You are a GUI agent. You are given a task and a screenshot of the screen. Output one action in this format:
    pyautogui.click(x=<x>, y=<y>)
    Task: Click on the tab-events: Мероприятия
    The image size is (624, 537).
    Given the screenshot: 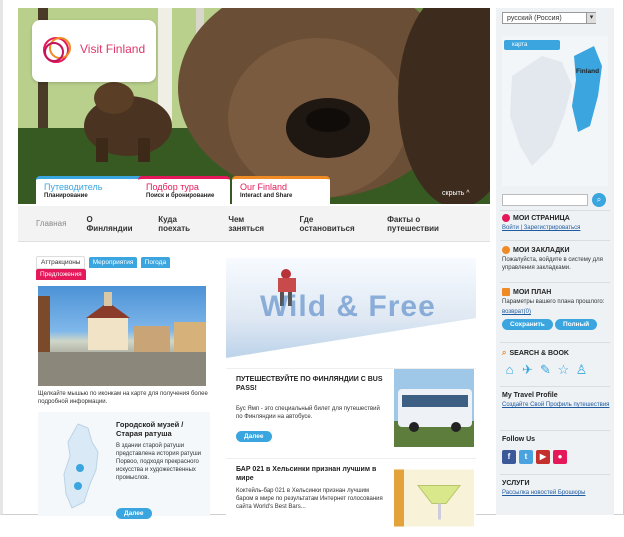 What is the action you would take?
    pyautogui.click(x=113, y=262)
    